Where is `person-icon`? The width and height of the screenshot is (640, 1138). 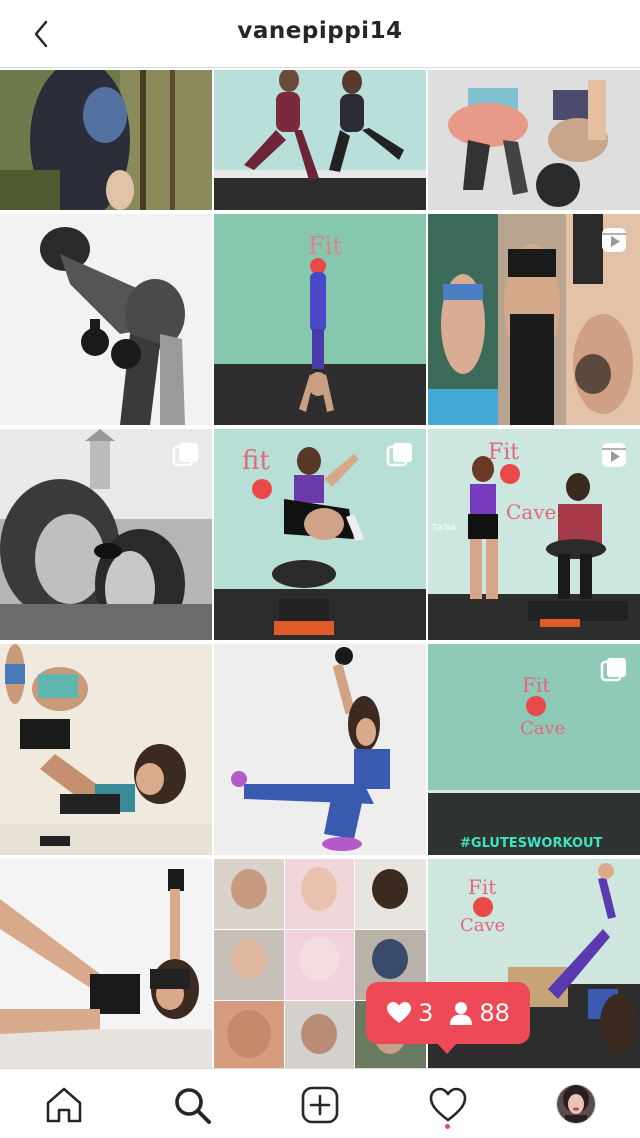 person-icon is located at coordinates (461, 1013).